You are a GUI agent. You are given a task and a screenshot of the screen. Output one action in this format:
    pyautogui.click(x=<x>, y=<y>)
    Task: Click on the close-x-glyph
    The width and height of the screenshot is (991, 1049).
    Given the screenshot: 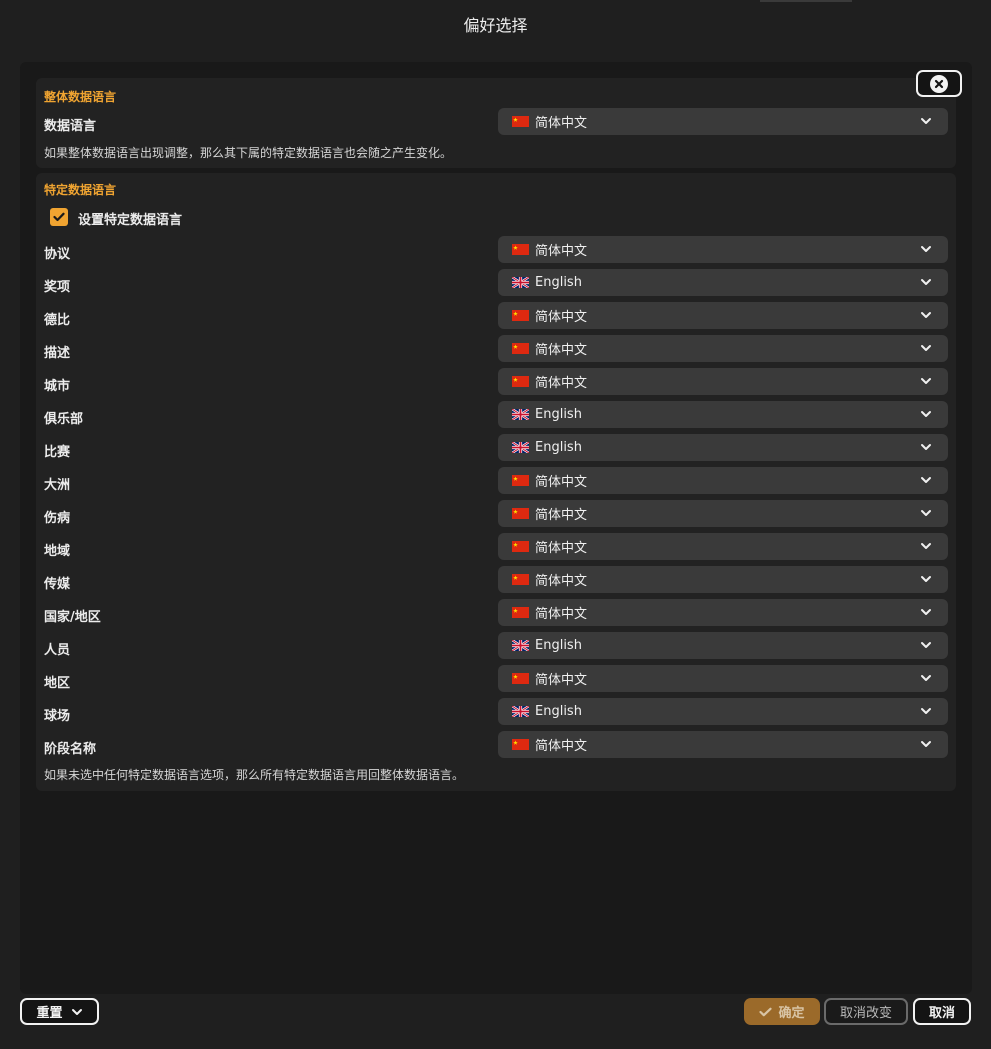 What is the action you would take?
    pyautogui.click(x=939, y=83)
    